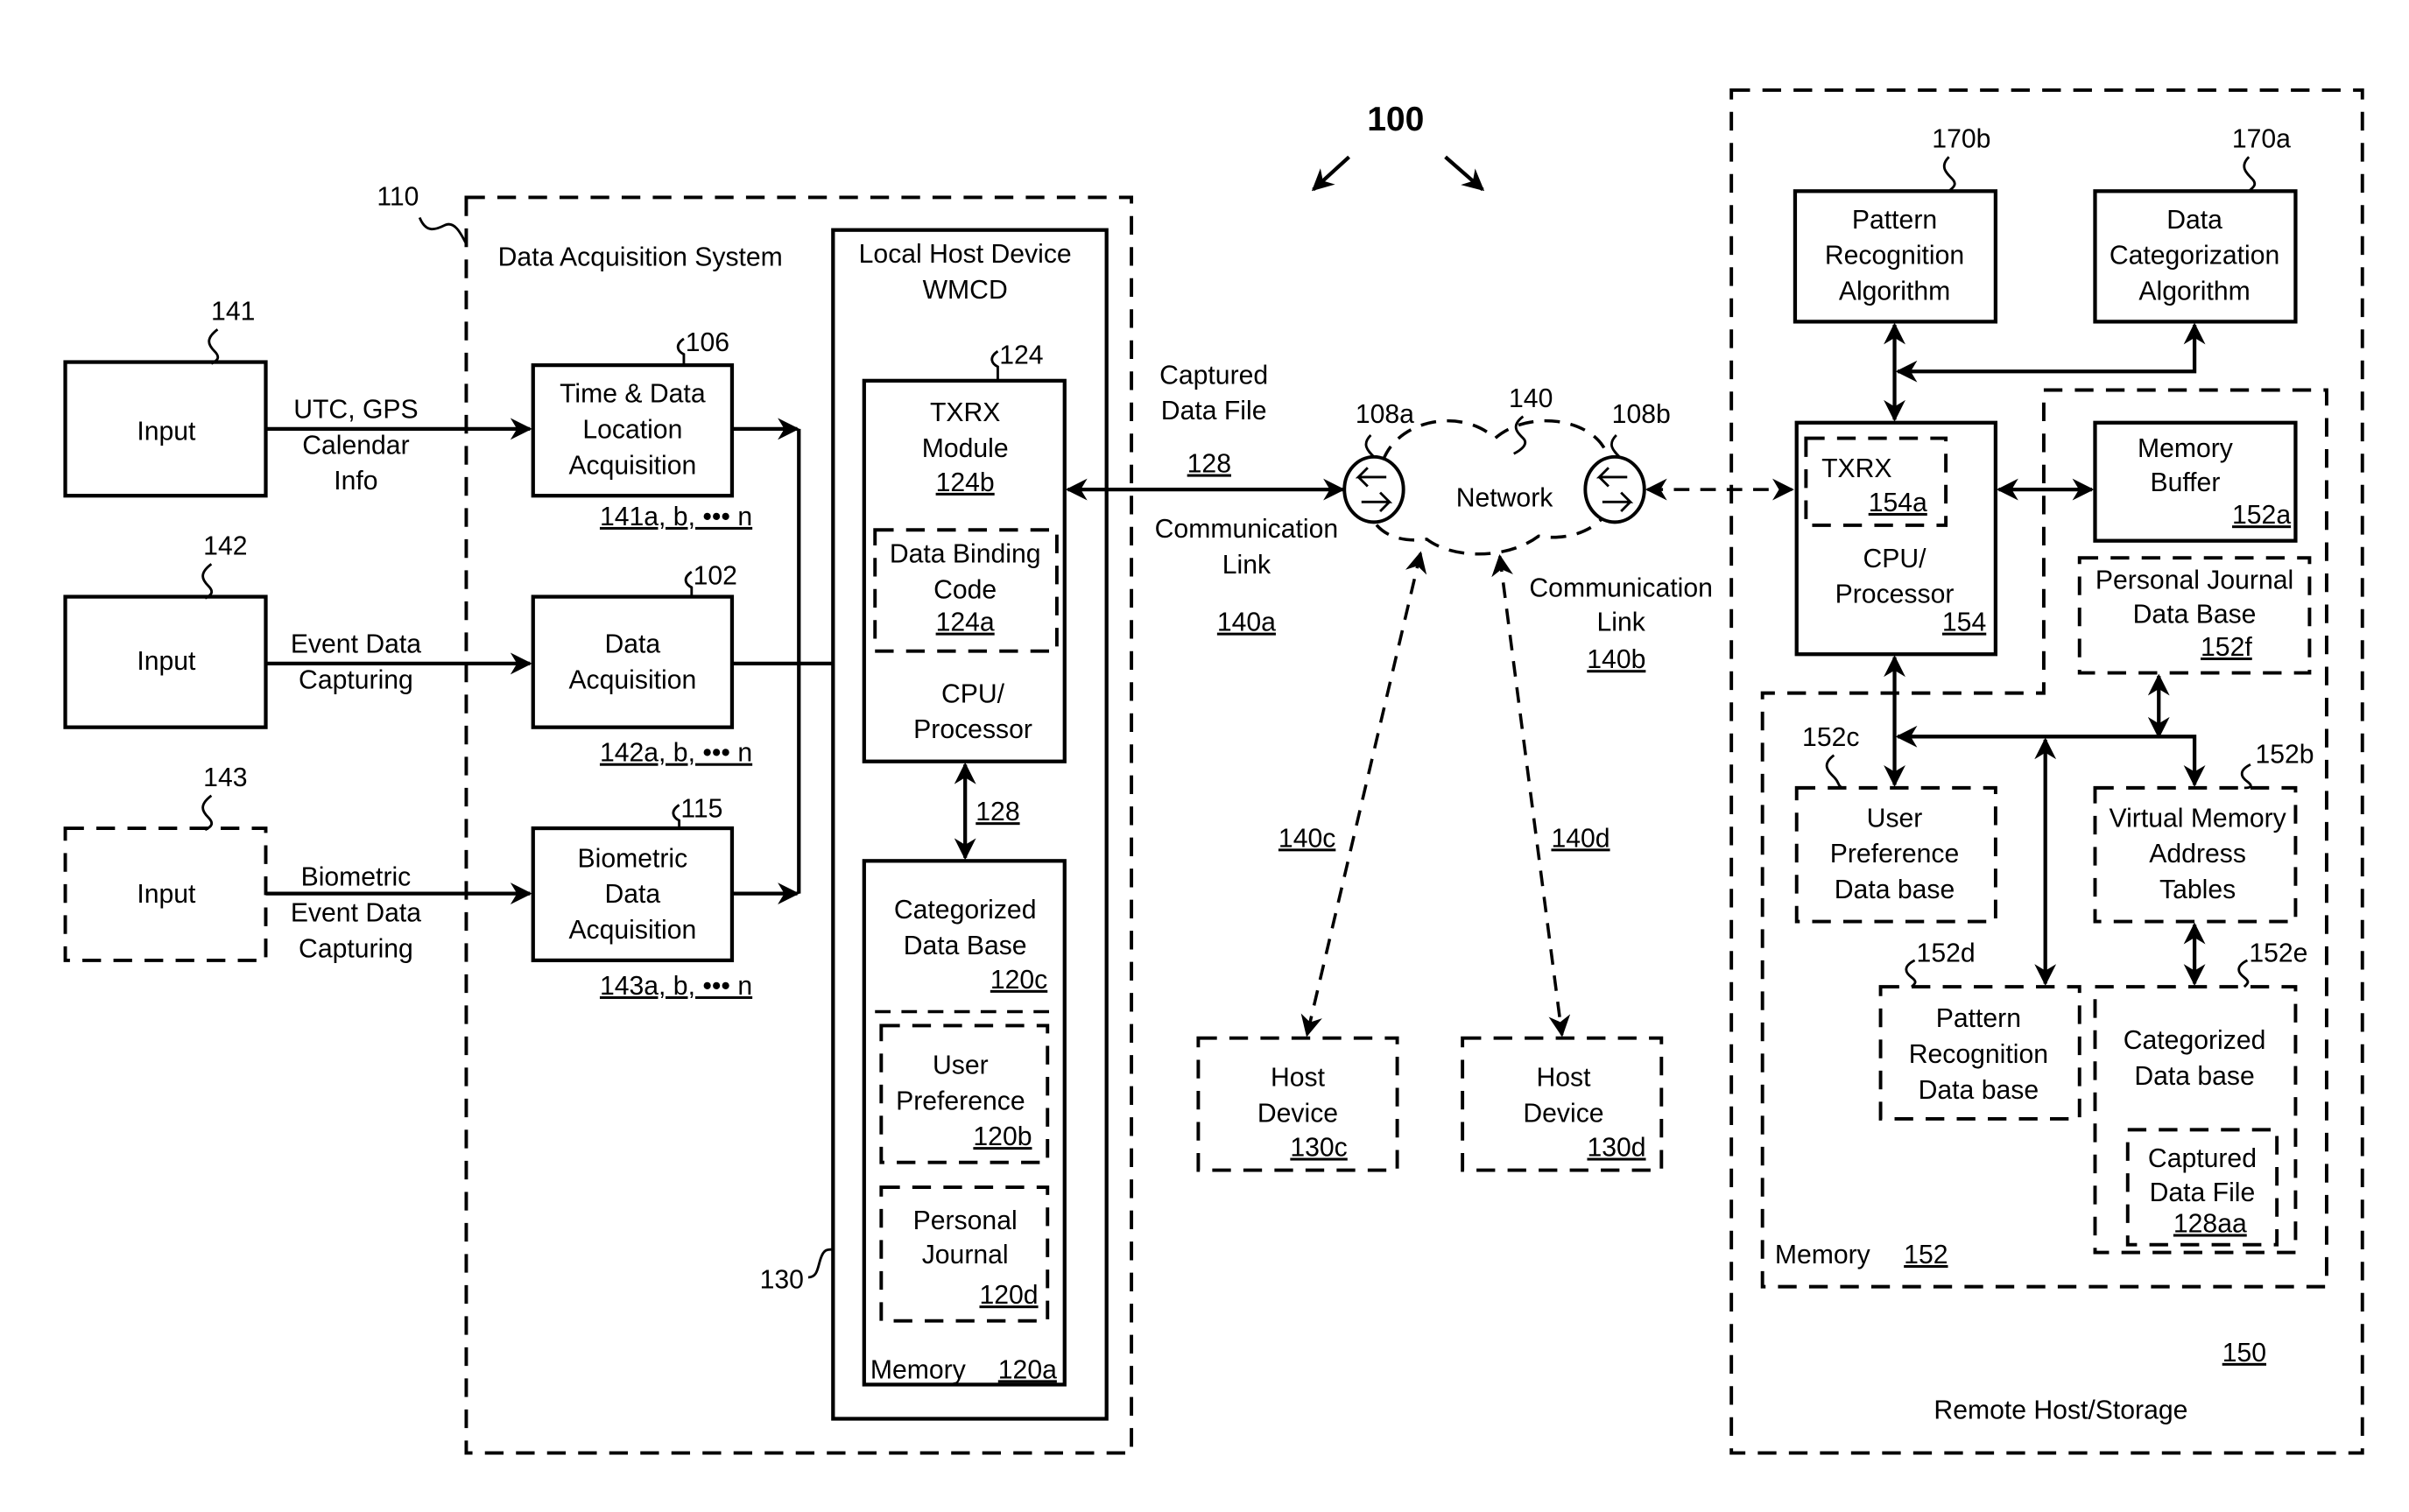 The width and height of the screenshot is (2409, 1512). What do you see at coordinates (1894, 292) in the screenshot?
I see `pattern-algorithm-line3: Algorithm` at bounding box center [1894, 292].